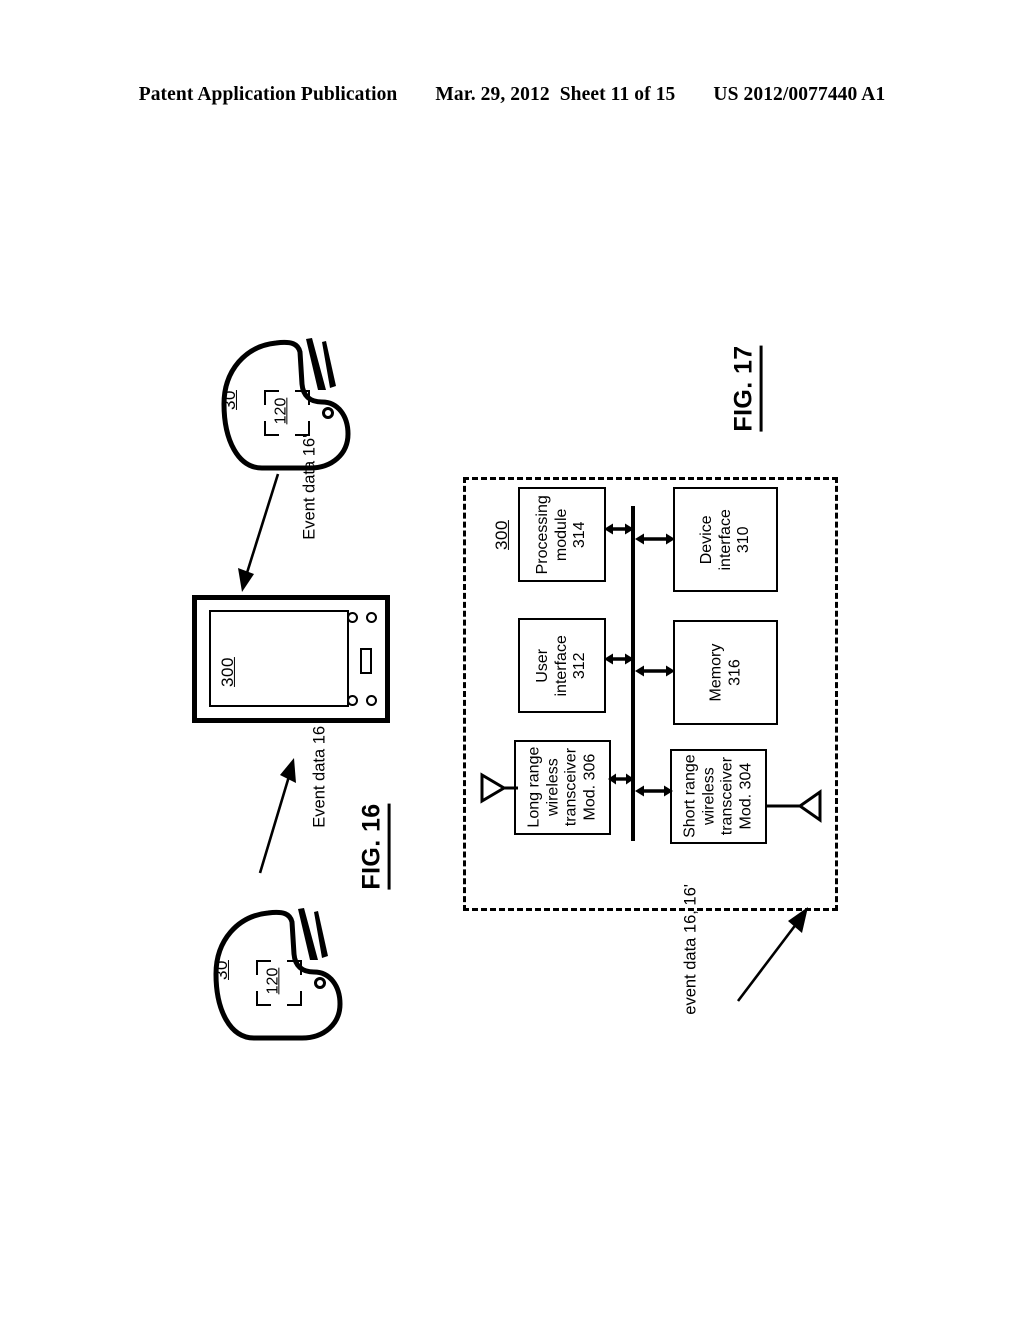 The image size is (1024, 1320). I want to click on long-range-antenna-icon, so click(499, 788).